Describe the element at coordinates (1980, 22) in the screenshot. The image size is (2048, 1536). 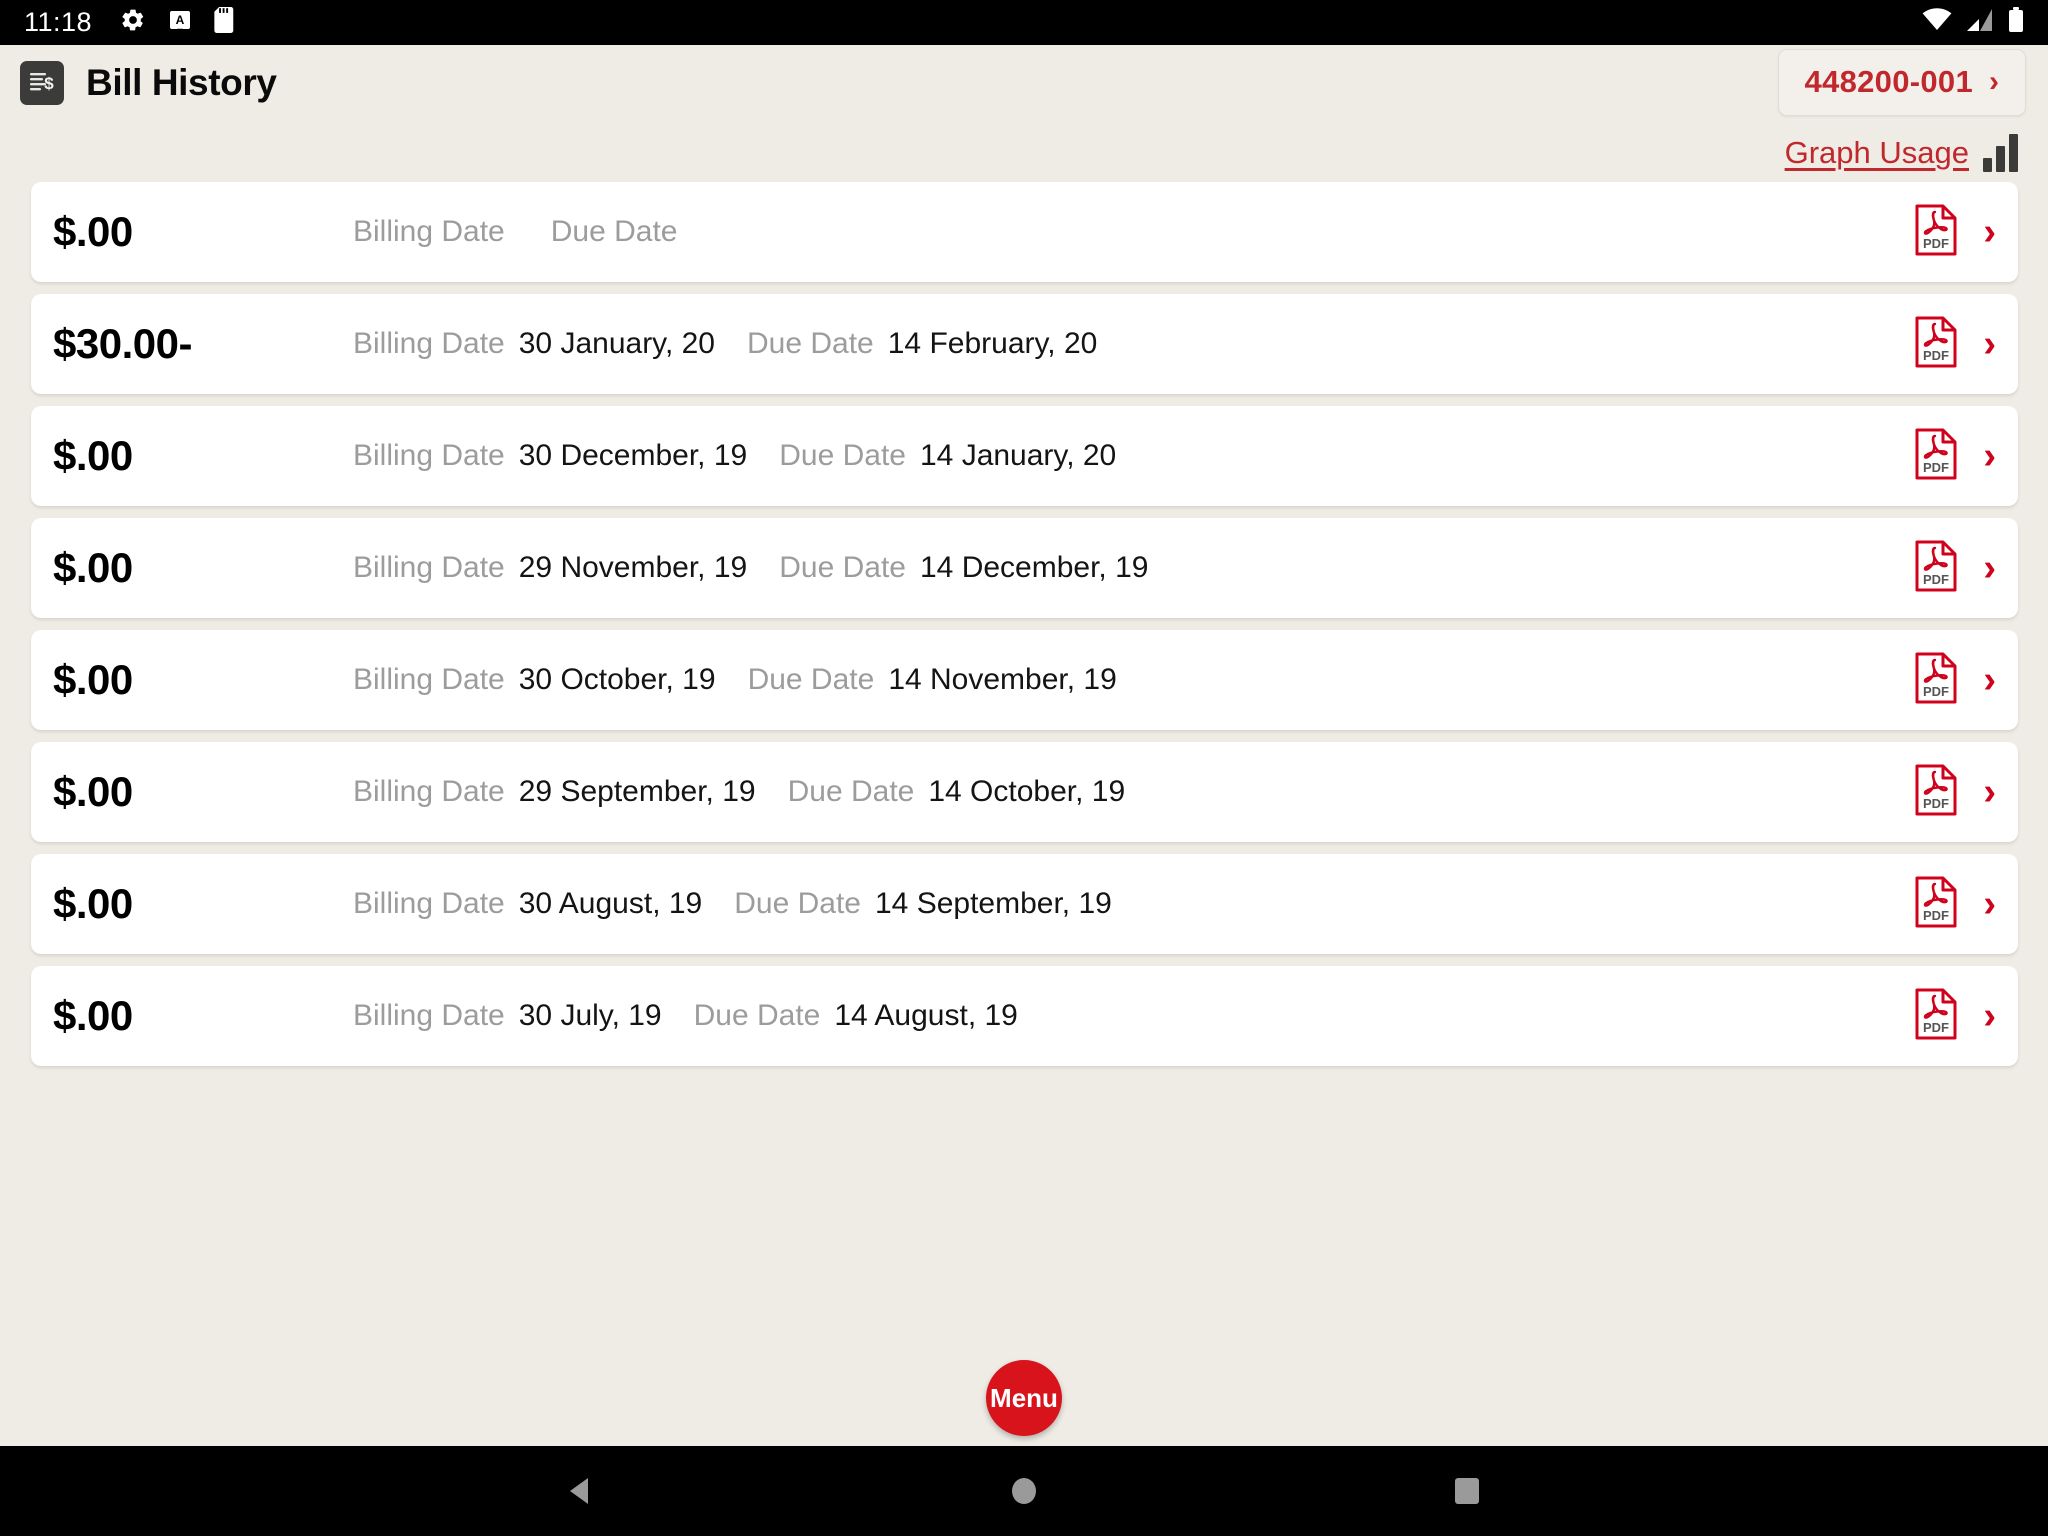
I see `cellular-signal-icon` at that location.